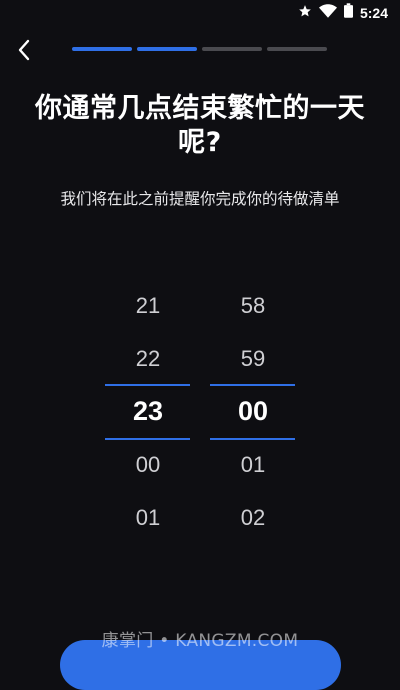  What do you see at coordinates (305, 12) in the screenshot?
I see `star-icon` at bounding box center [305, 12].